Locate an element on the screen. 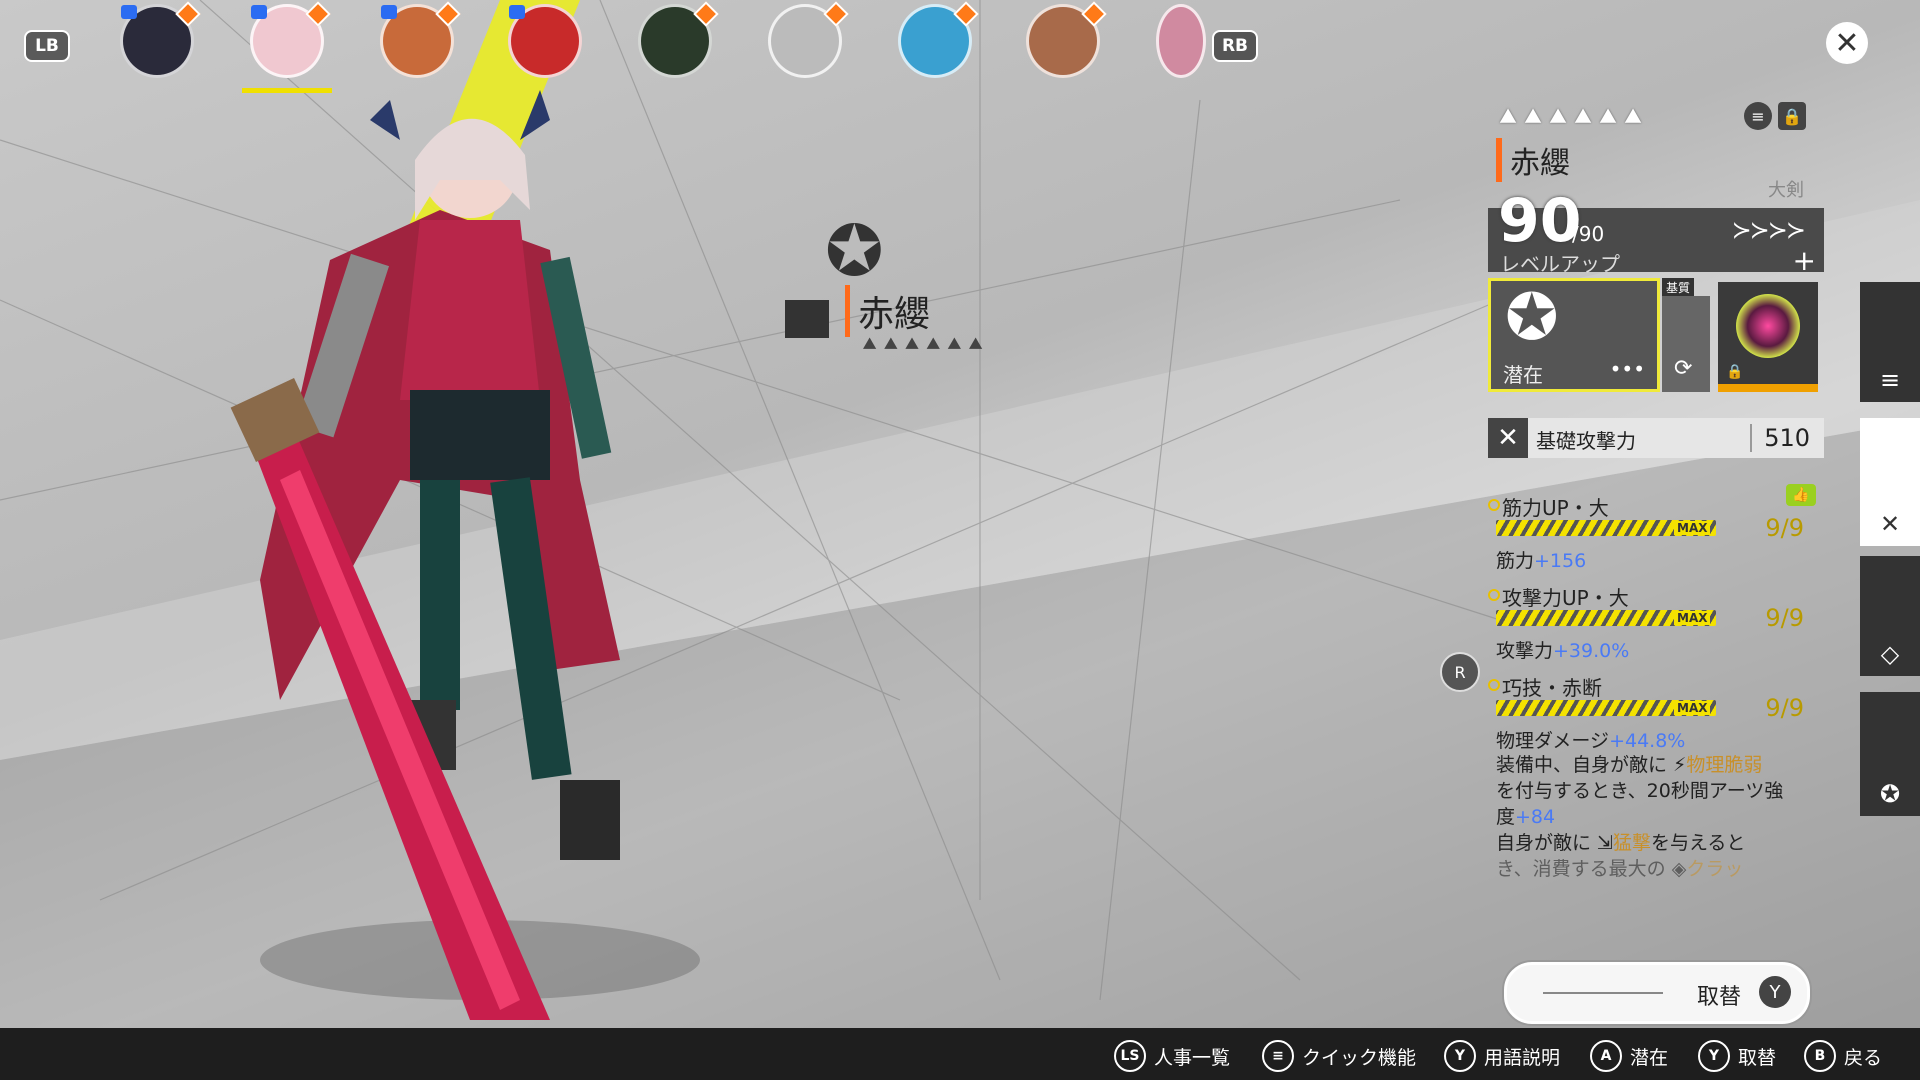  refresh-icon: ⟳ is located at coordinates (1683, 368).